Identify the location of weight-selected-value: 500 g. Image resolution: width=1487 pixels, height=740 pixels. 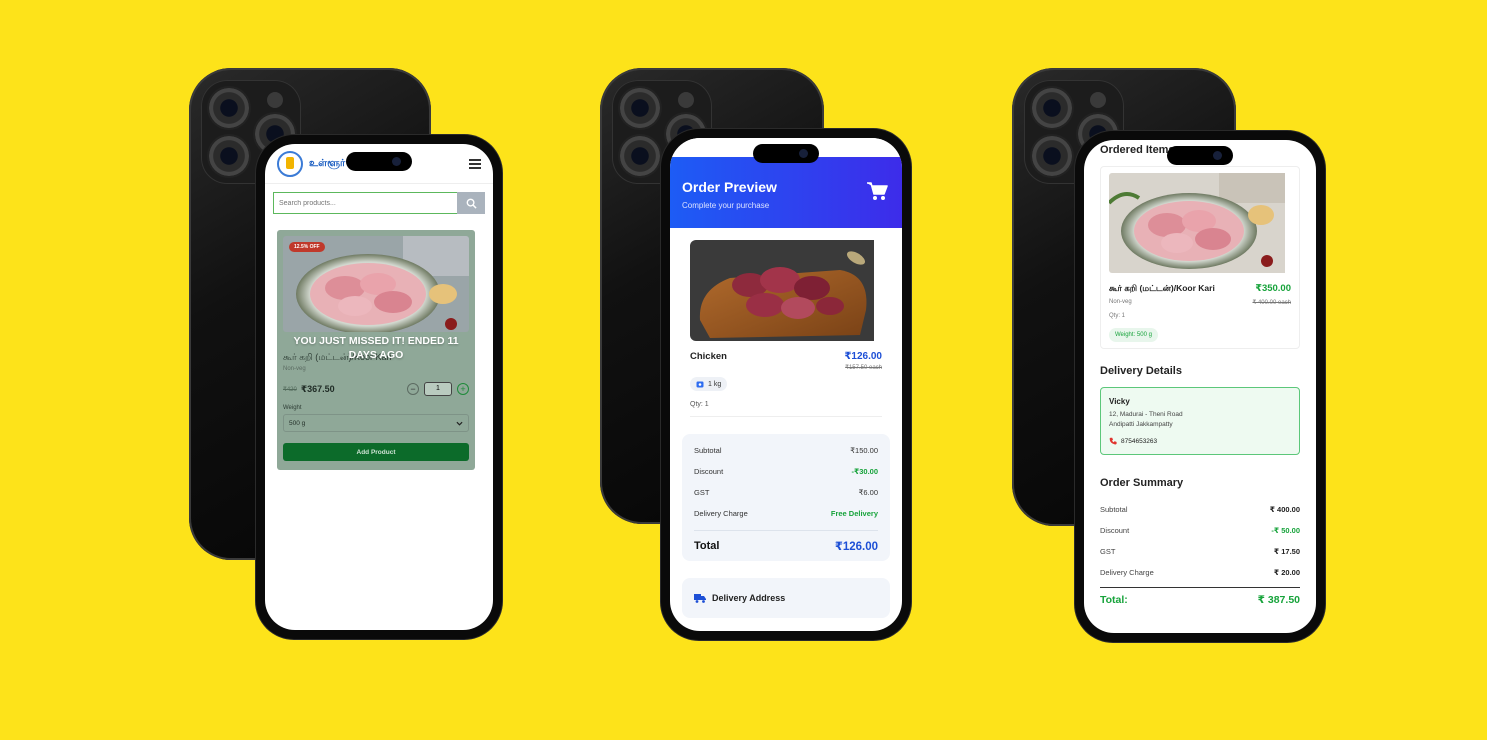
(297, 423).